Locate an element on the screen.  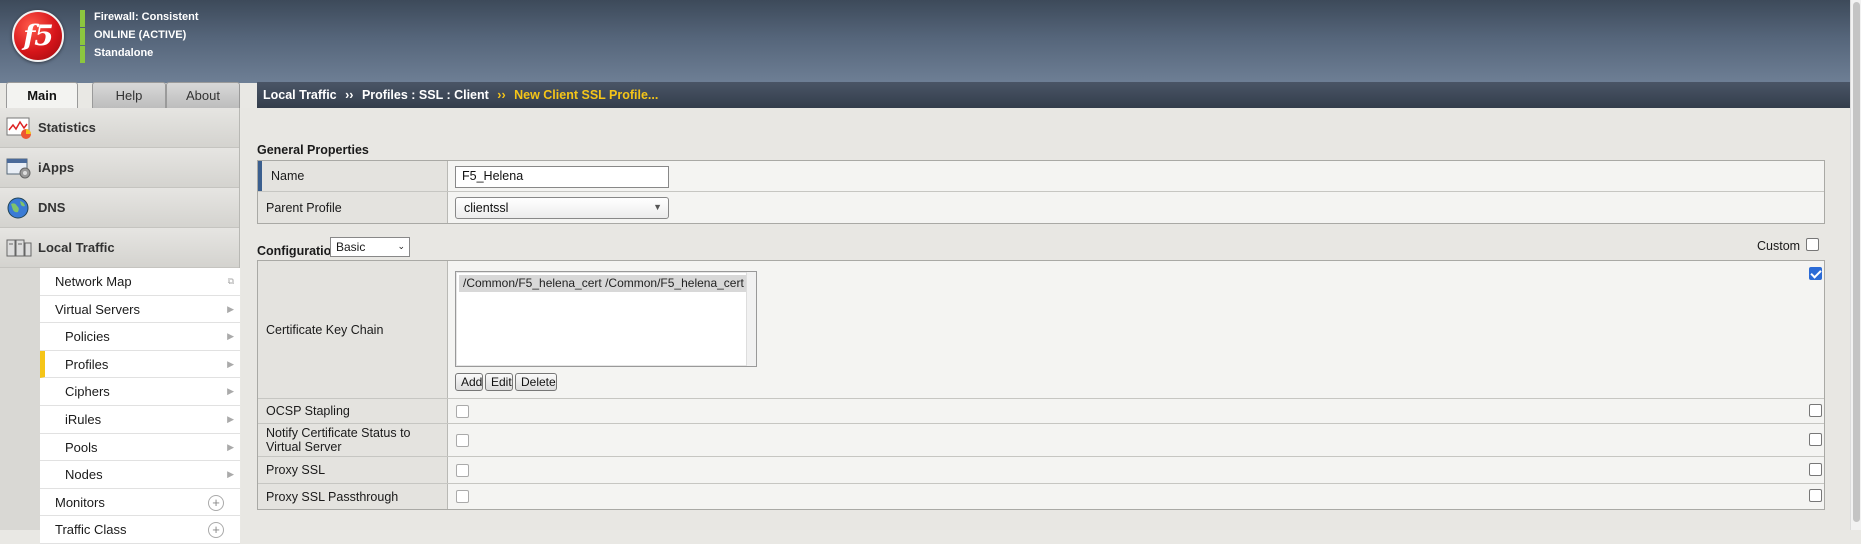
tab-main: Main is located at coordinates (42, 95).